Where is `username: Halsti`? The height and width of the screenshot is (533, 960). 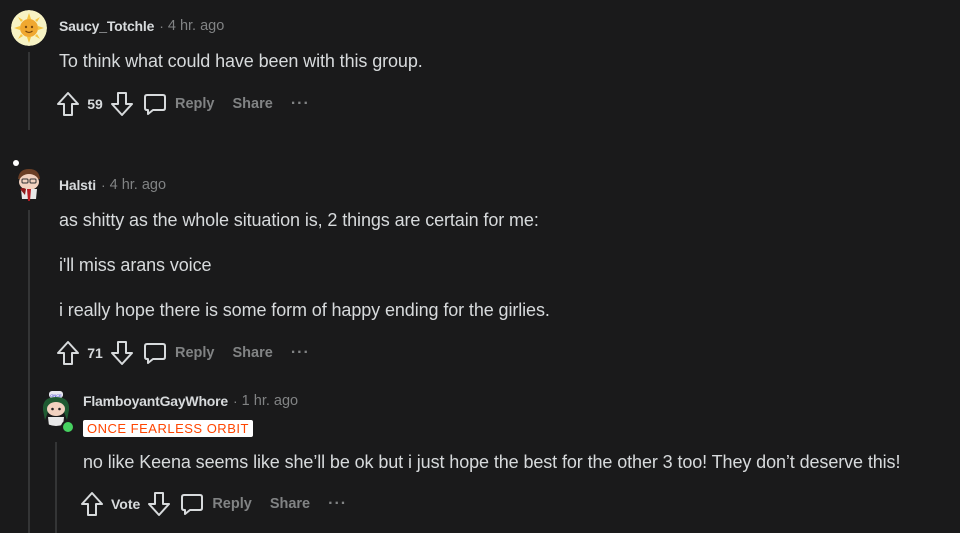
username: Halsti is located at coordinates (77, 185).